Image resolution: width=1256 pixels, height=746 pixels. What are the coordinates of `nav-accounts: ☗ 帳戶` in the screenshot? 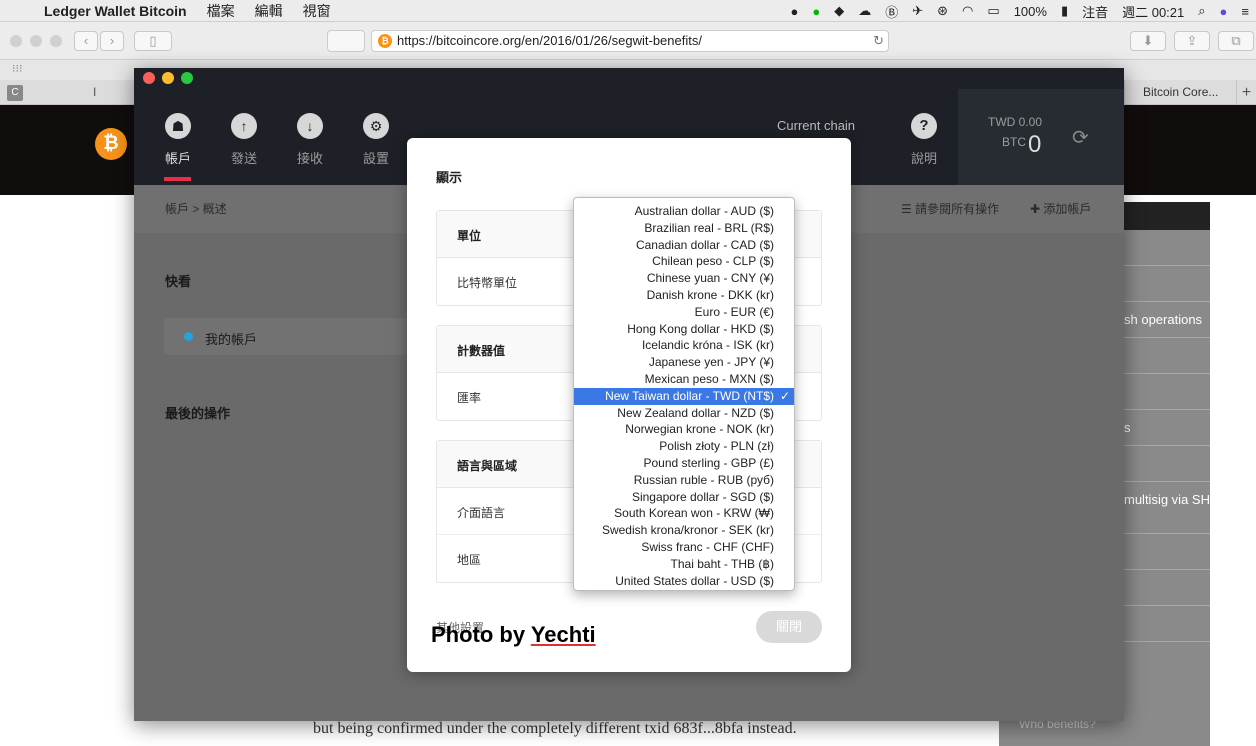 It's located at (178, 140).